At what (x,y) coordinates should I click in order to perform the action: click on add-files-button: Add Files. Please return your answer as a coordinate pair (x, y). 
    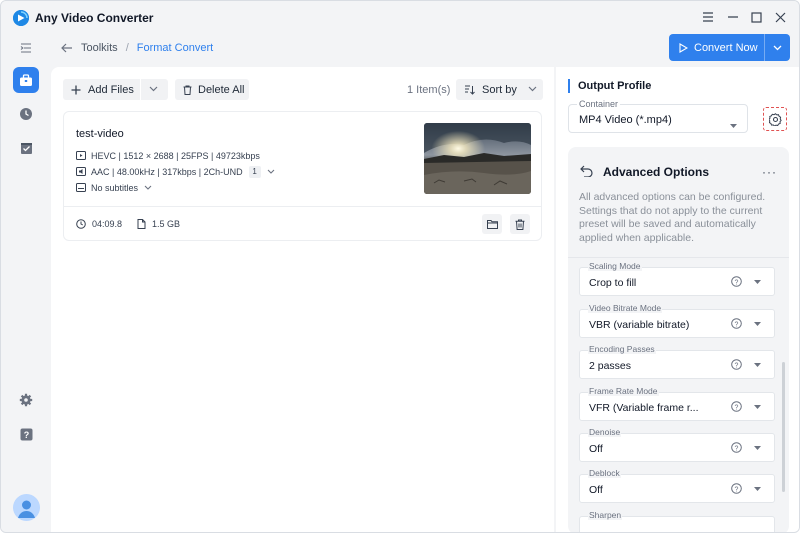
    Looking at the image, I should click on (115, 89).